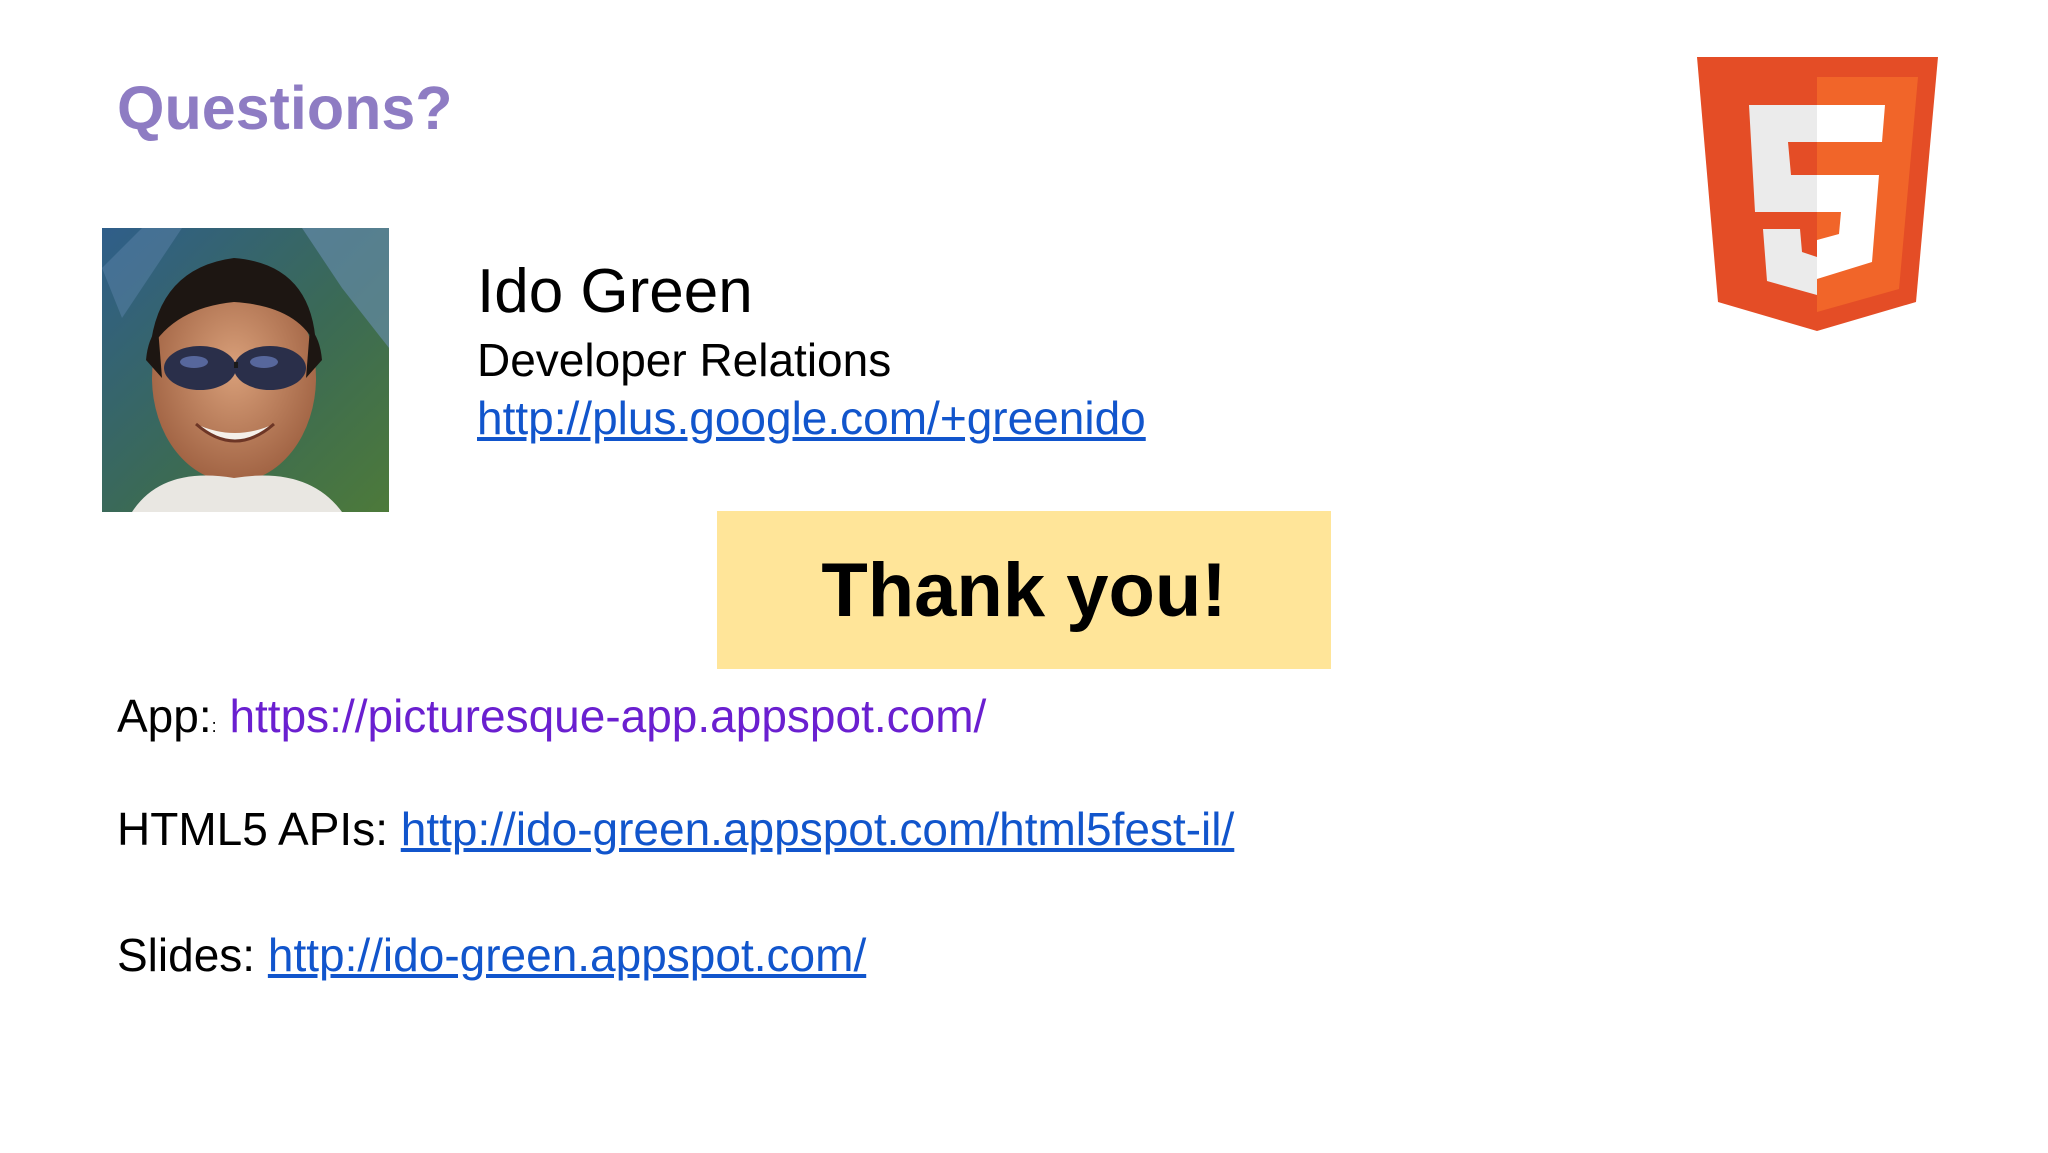 The image size is (2048, 1153). I want to click on html5-logo-icon, so click(1817, 194).